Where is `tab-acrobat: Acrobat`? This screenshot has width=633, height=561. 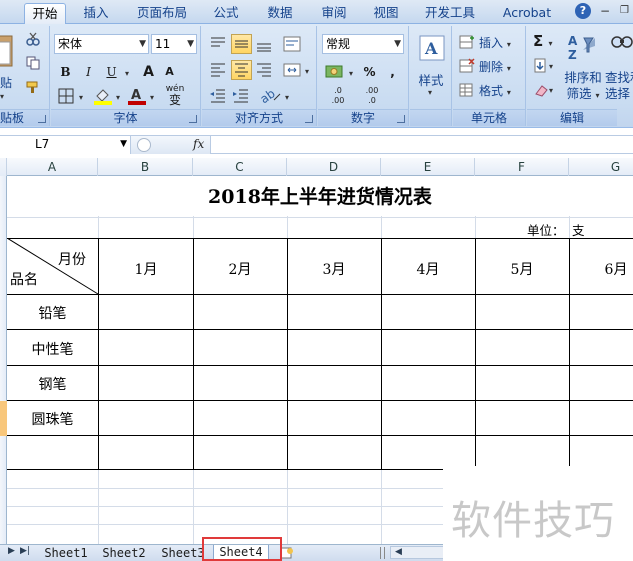
tab-acrobat: Acrobat is located at coordinates (527, 13).